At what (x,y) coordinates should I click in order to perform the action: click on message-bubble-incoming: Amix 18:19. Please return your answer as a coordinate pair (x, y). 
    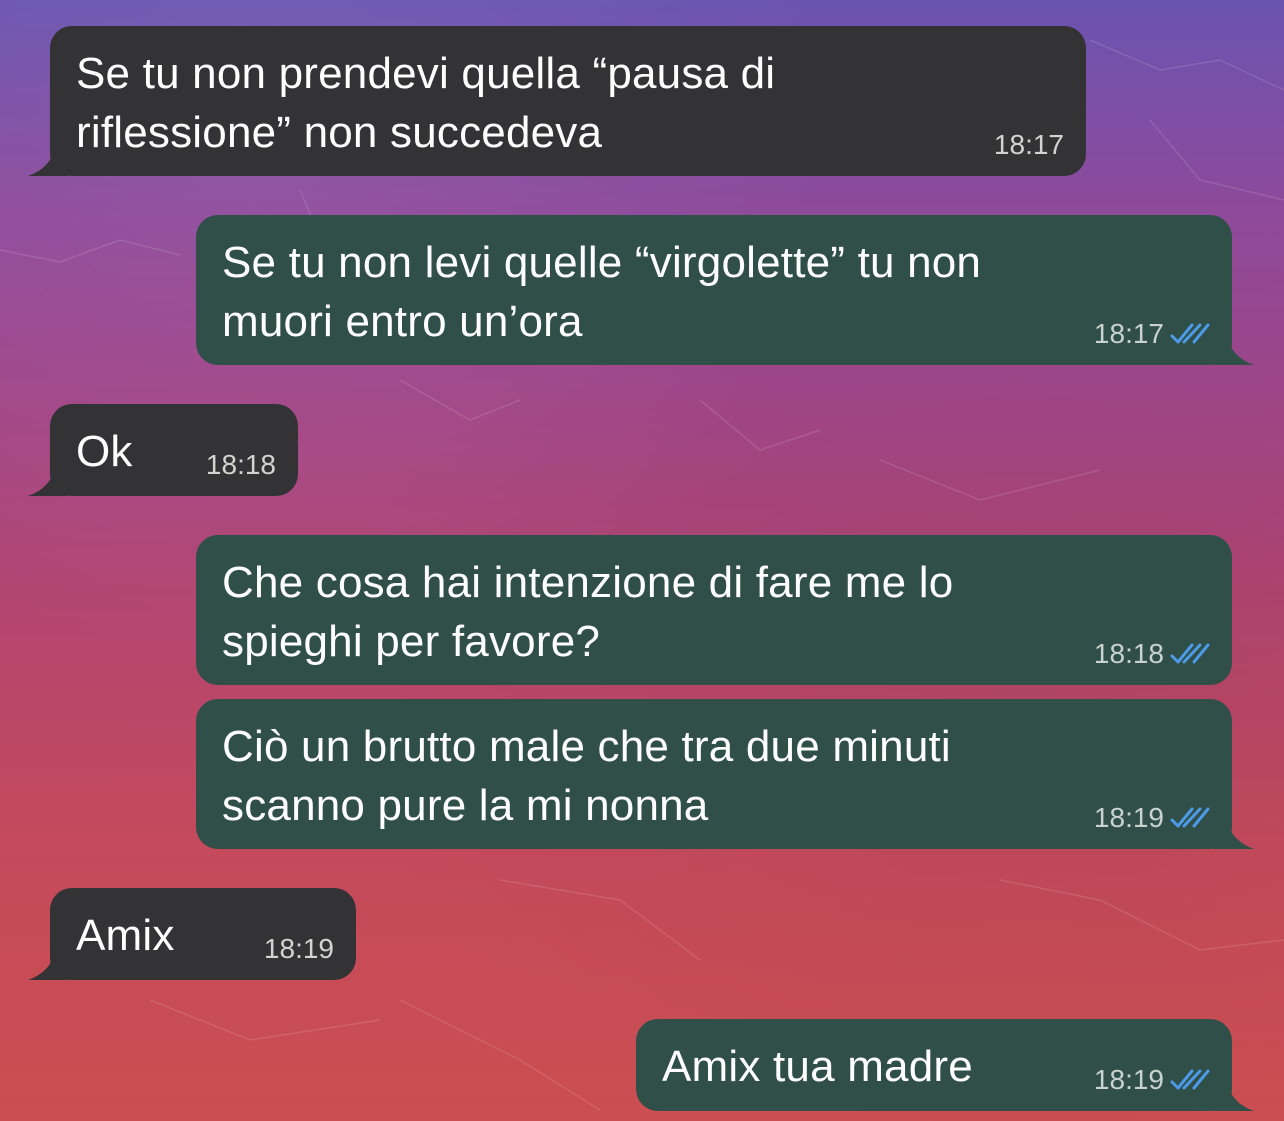
    Looking at the image, I should click on (192, 934).